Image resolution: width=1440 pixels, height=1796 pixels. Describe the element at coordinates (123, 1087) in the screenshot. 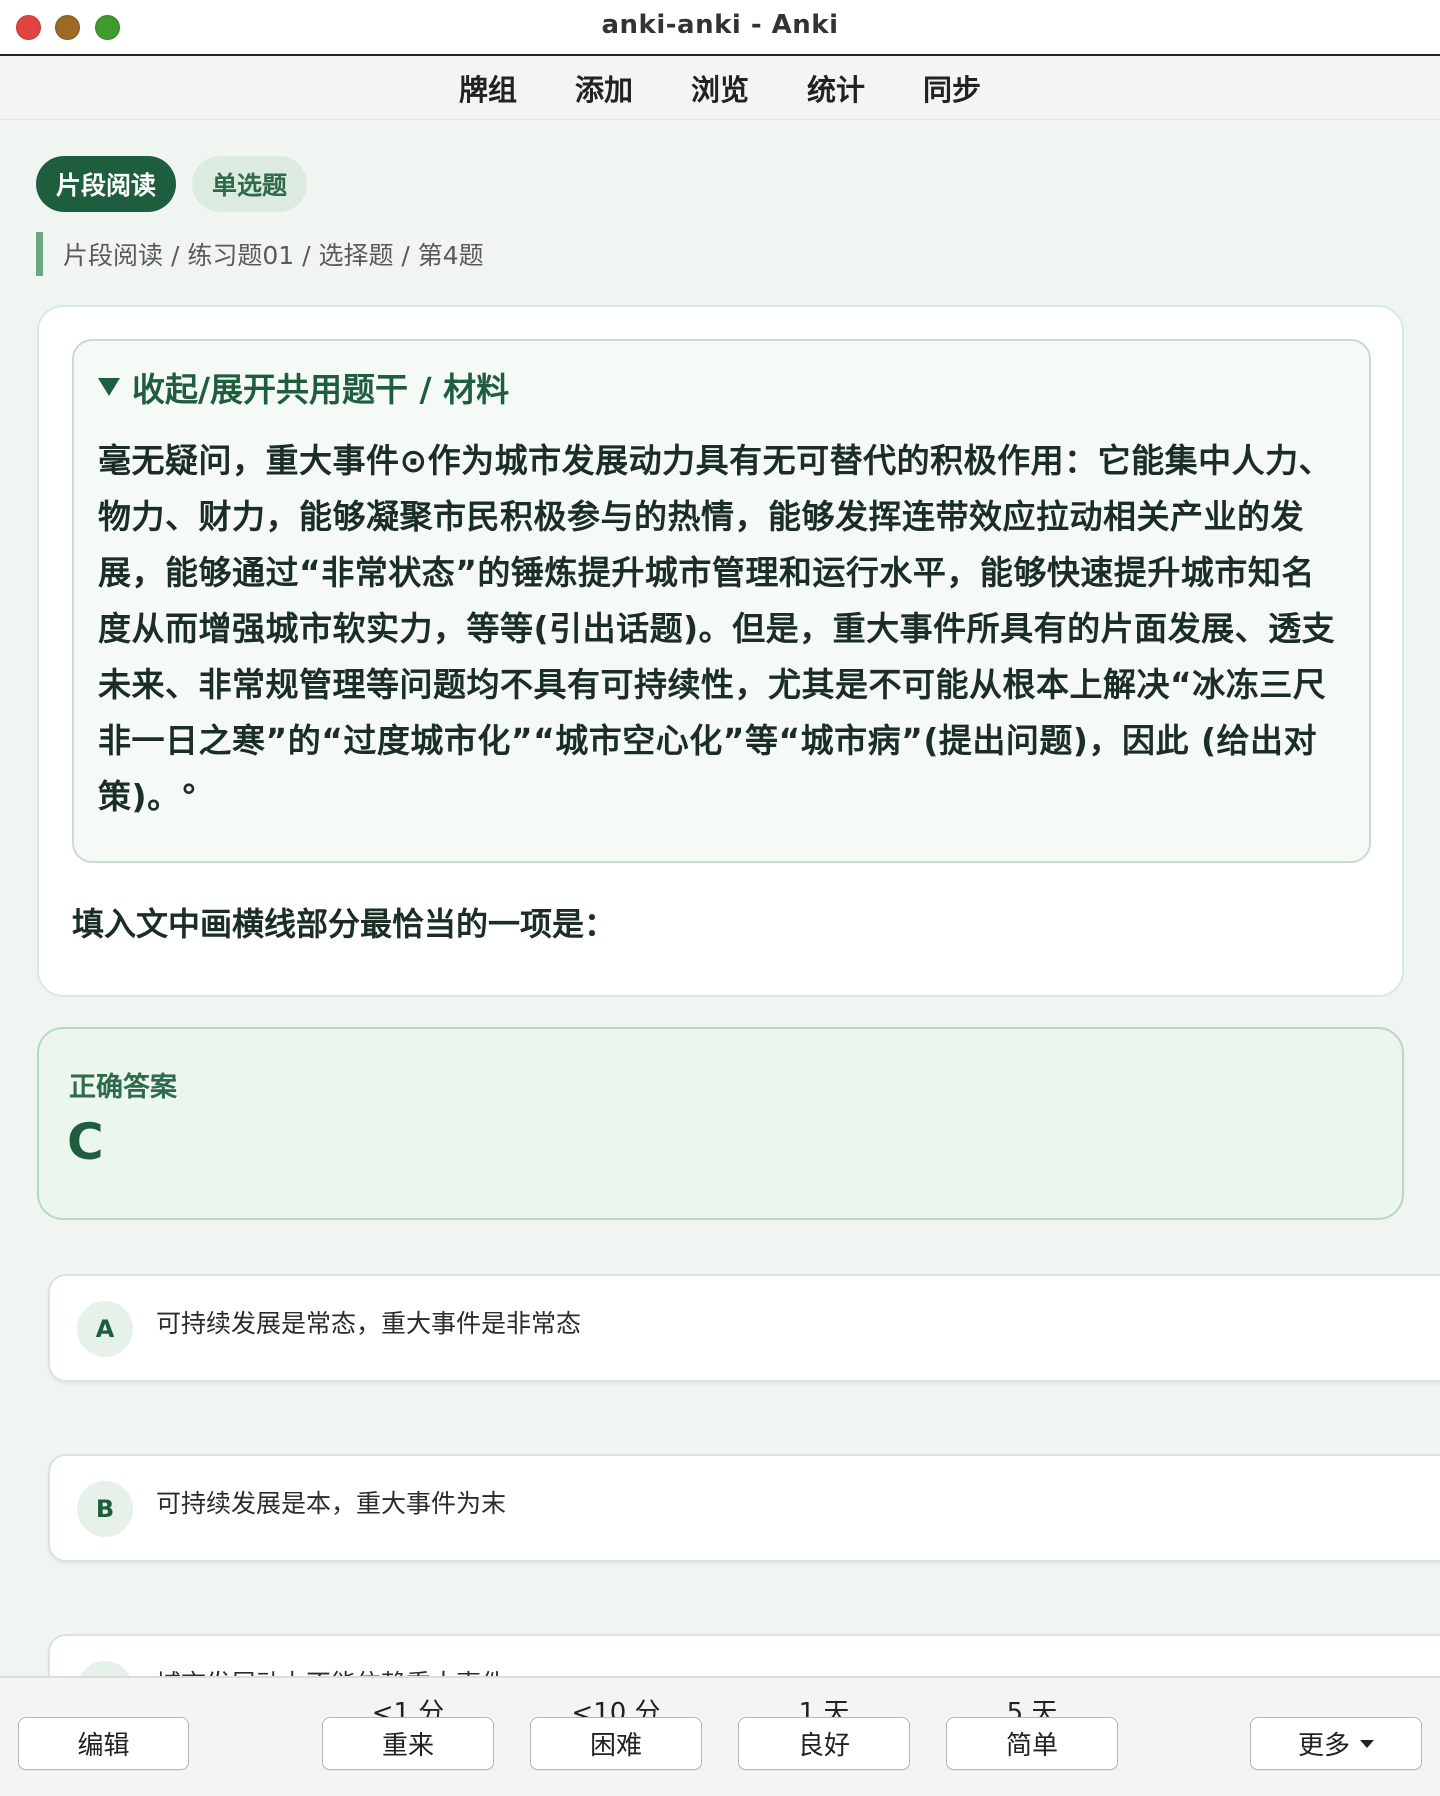

I see `answer-label: 正确答案` at that location.